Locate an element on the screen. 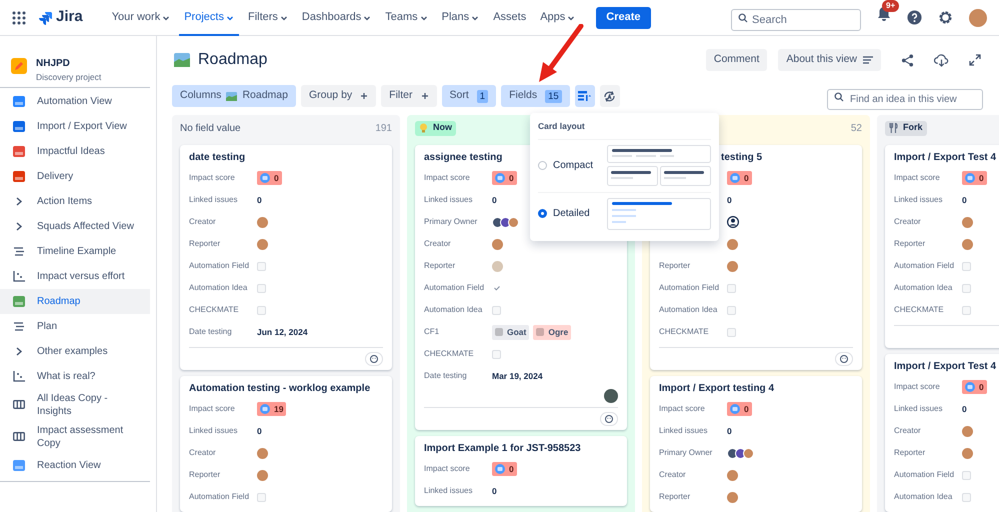 The image size is (999, 512). project-type: Discovery project is located at coordinates (69, 77).